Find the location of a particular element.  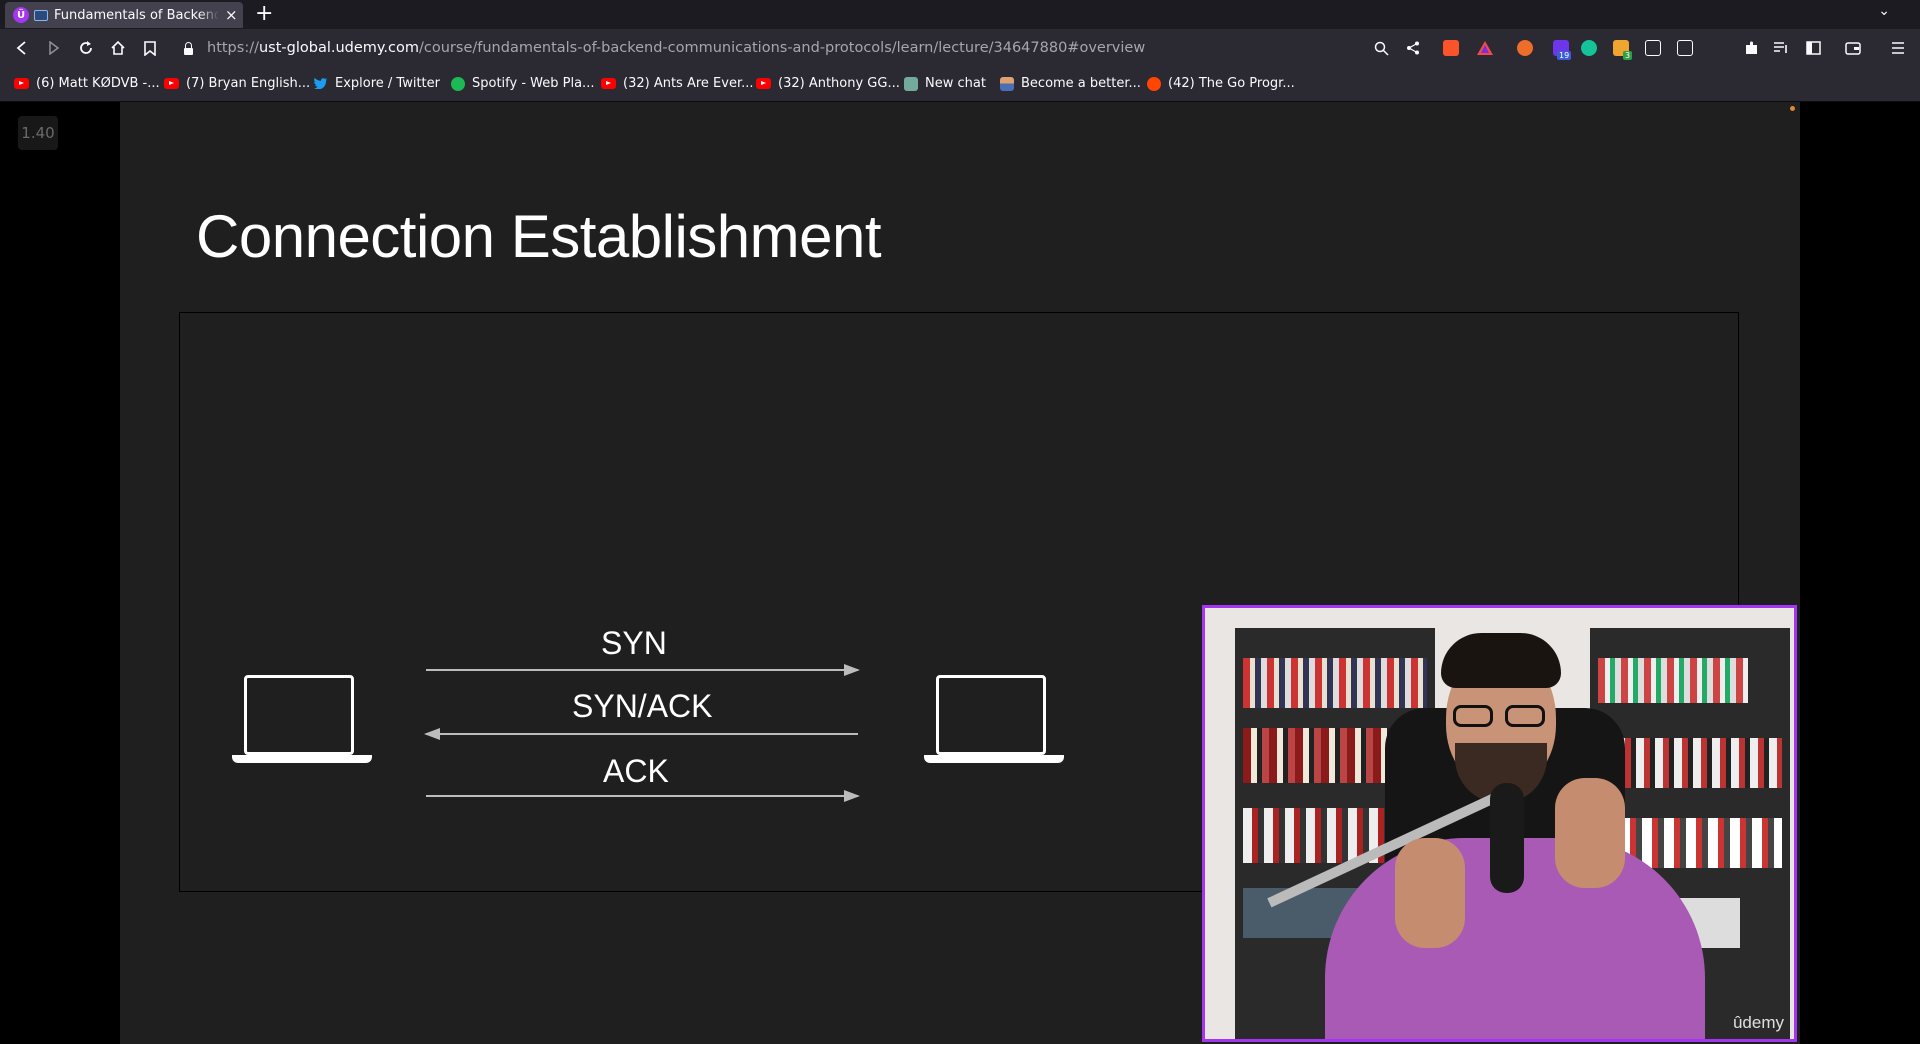

brave-shields-icon is located at coordinates (1451, 48).